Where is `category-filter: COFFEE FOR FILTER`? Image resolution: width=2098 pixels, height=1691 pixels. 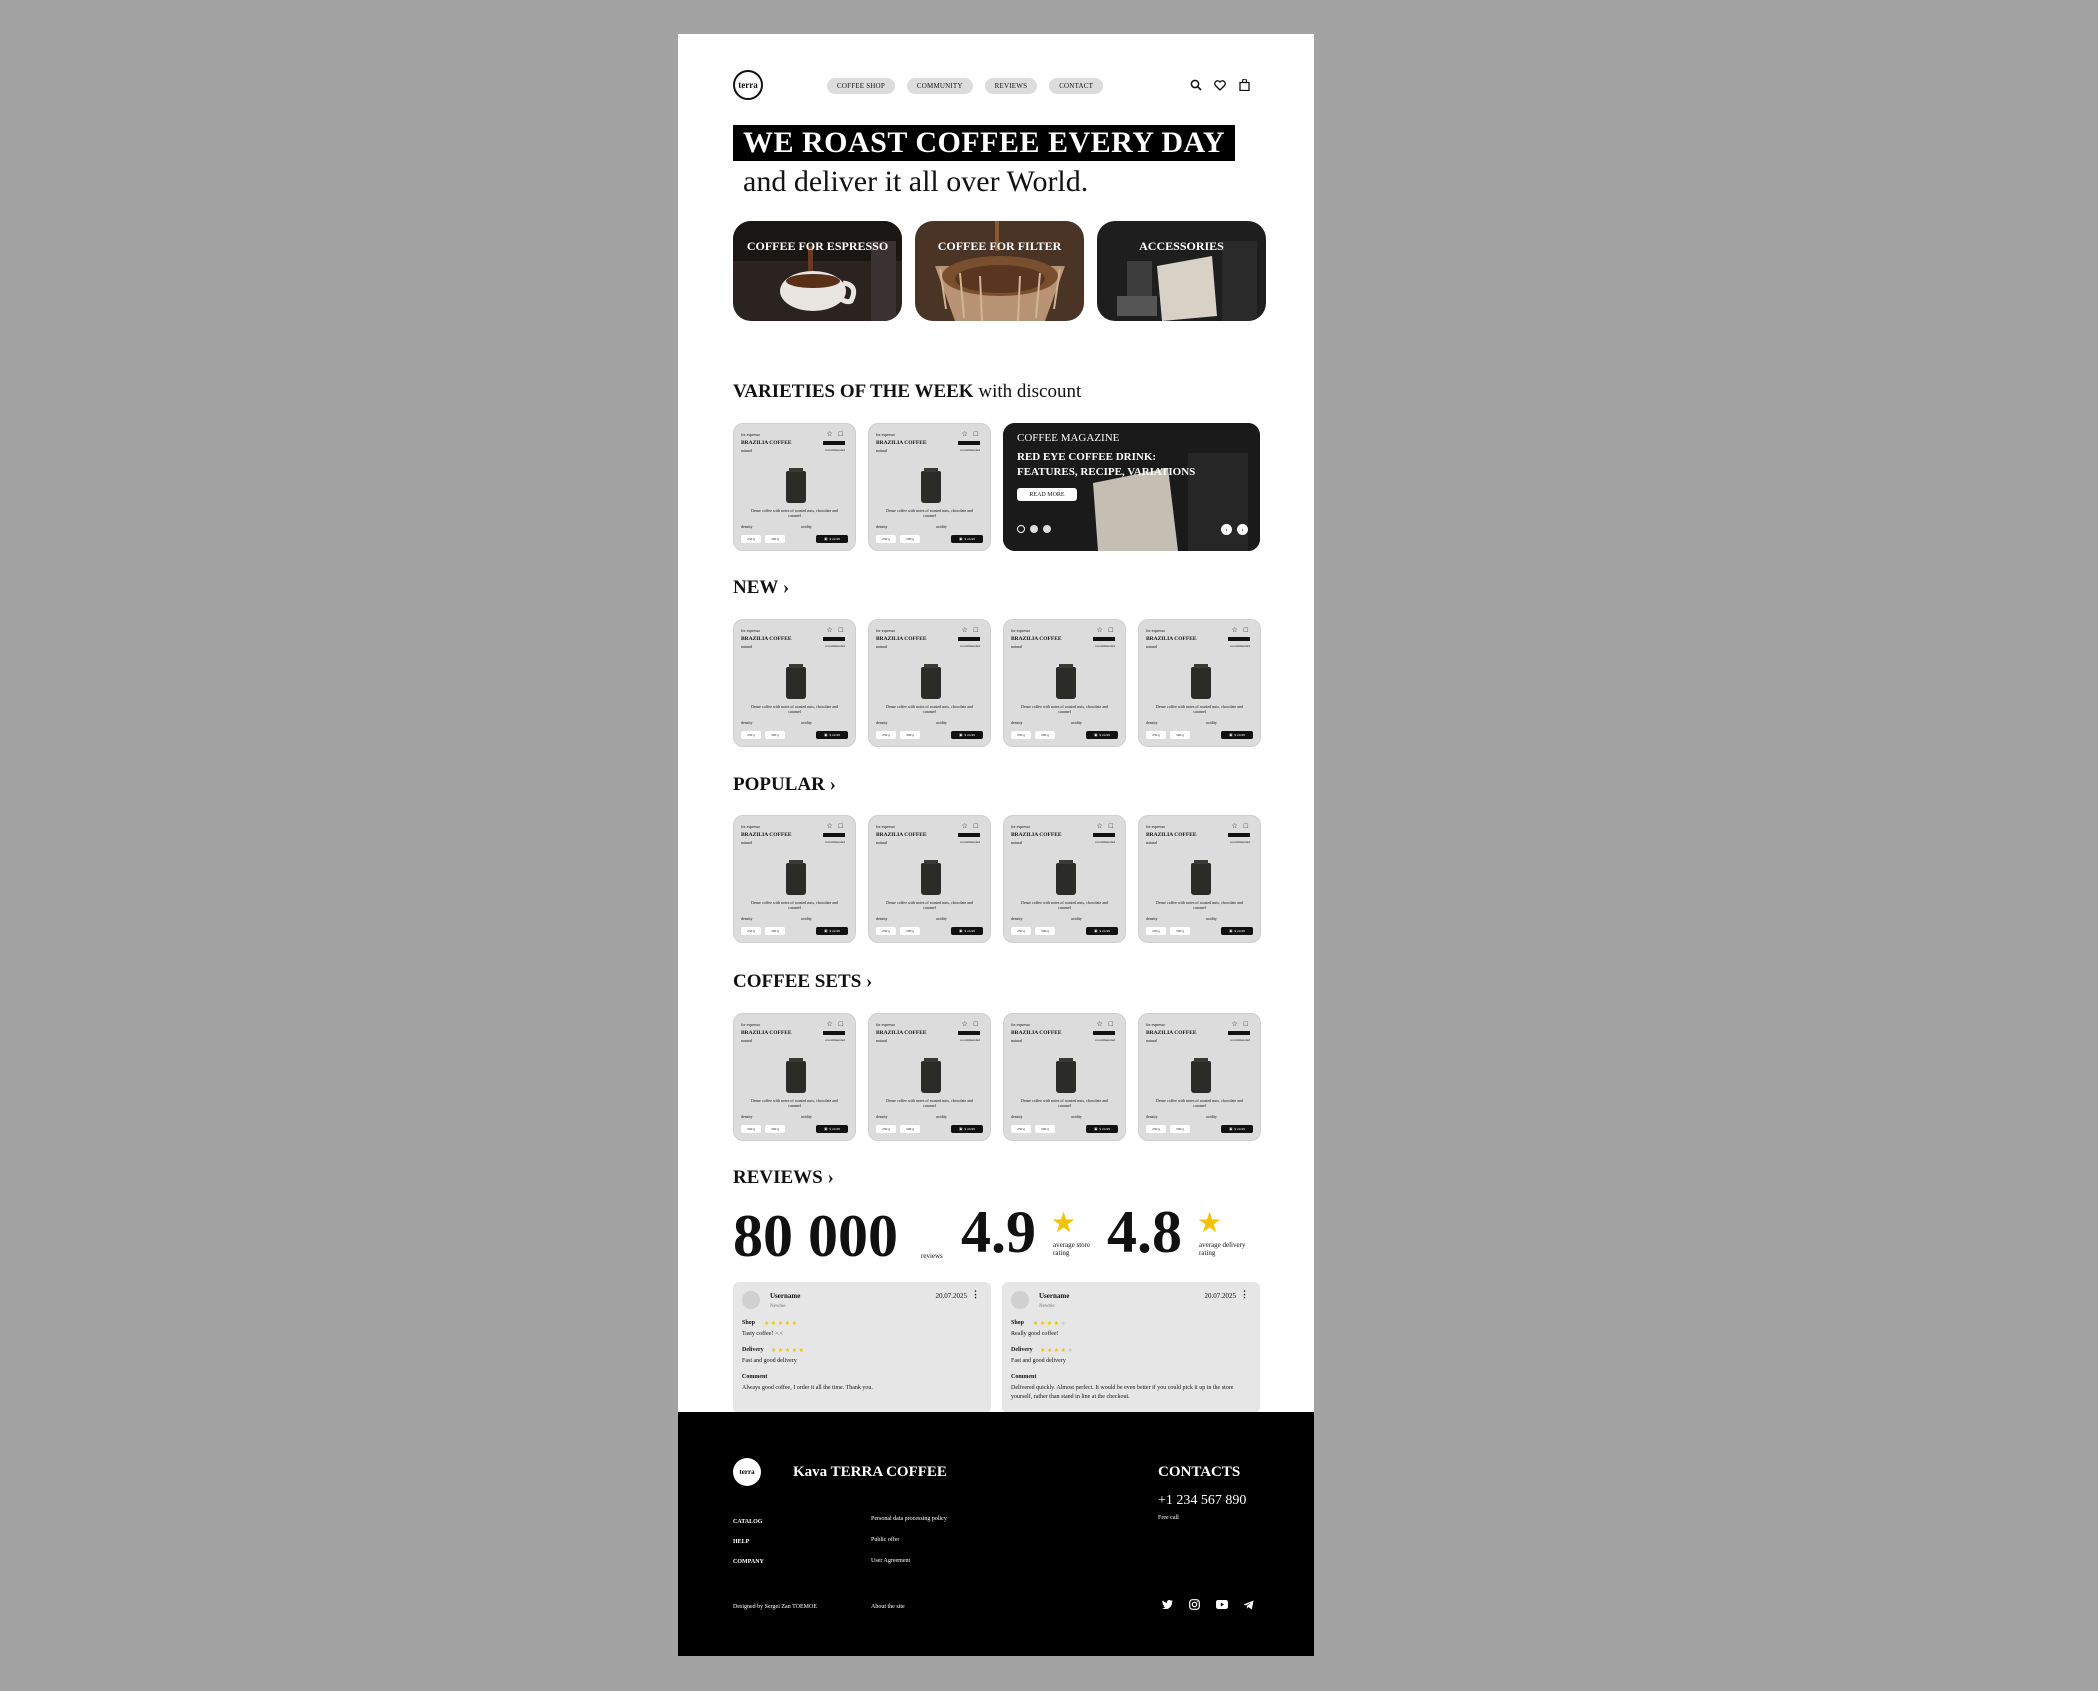
category-filter: COFFEE FOR FILTER is located at coordinates (999, 271).